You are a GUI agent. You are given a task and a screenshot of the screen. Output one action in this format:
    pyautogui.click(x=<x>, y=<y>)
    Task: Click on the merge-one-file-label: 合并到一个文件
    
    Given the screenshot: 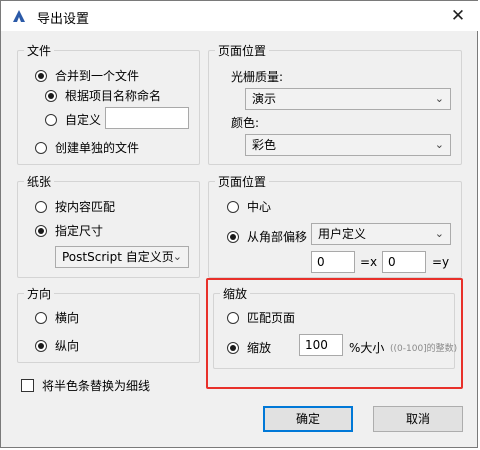 What is the action you would take?
    pyautogui.click(x=97, y=76)
    